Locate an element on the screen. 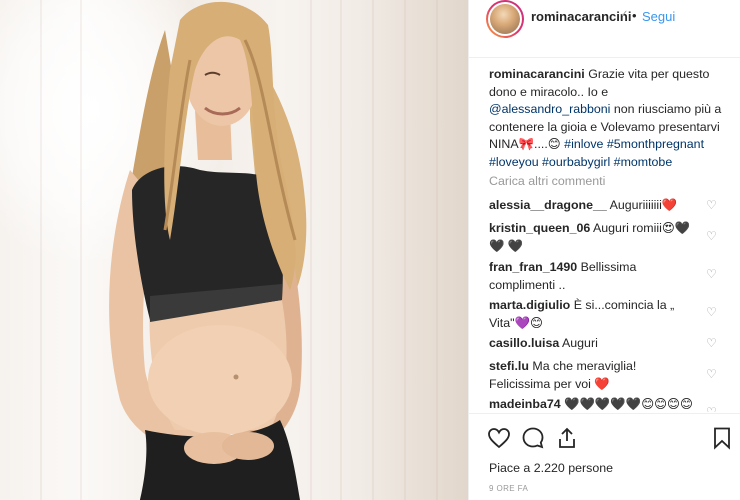 The width and height of the screenshot is (740, 500). comment-item: madeinba74 🖤🖤🖤🖤🖤😊😊😊😊 is located at coordinates (599, 404).